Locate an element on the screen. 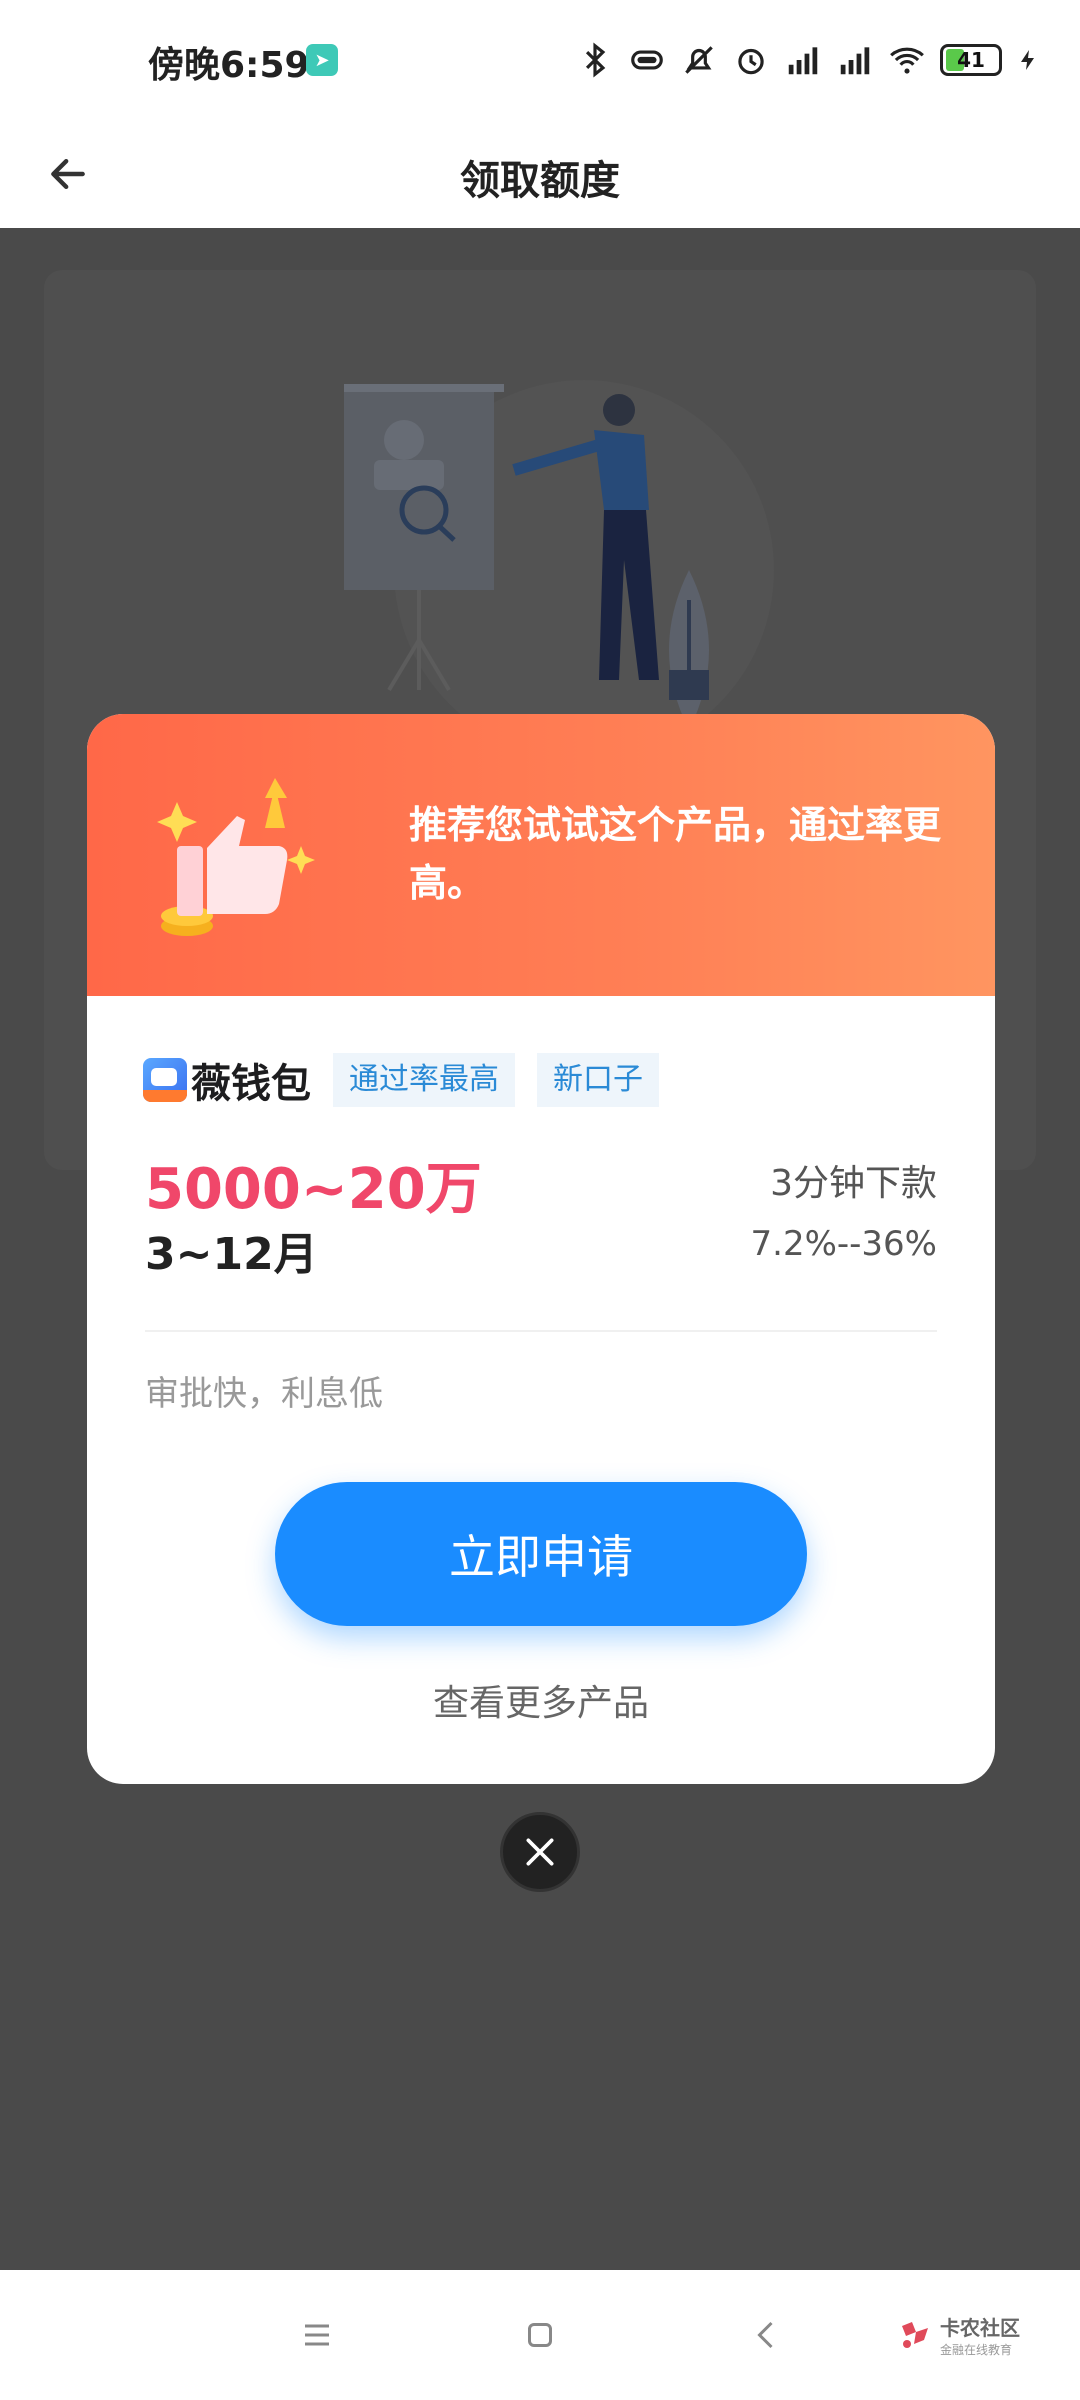 Image resolution: width=1080 pixels, height=2400 pixels. page-title: 领取额度 is located at coordinates (540, 181).